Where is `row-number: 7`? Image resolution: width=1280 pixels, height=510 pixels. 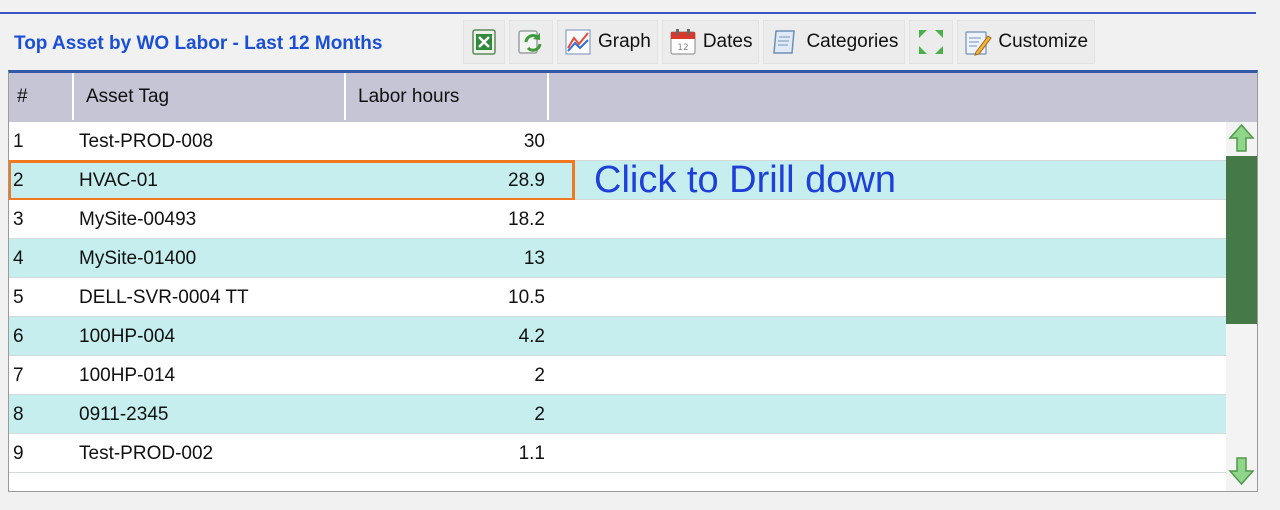 row-number: 7 is located at coordinates (18, 375).